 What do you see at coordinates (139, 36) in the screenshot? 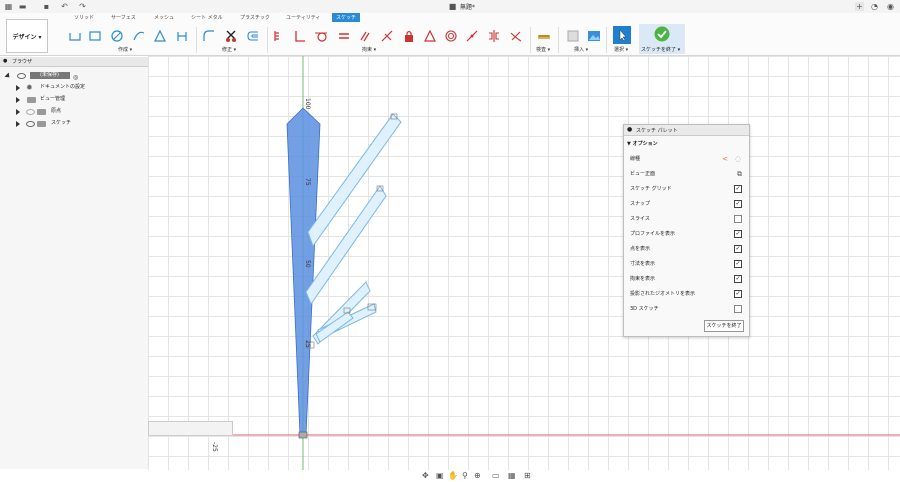
I see `arc-tool-icon` at bounding box center [139, 36].